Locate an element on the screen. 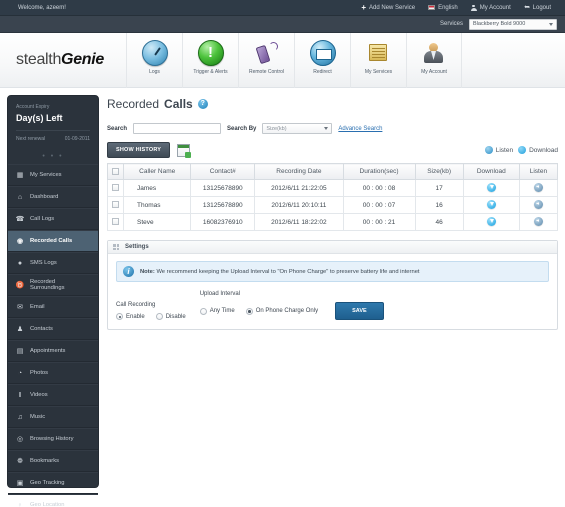  sidebar-item-label: Videos is located at coordinates (39, 395).